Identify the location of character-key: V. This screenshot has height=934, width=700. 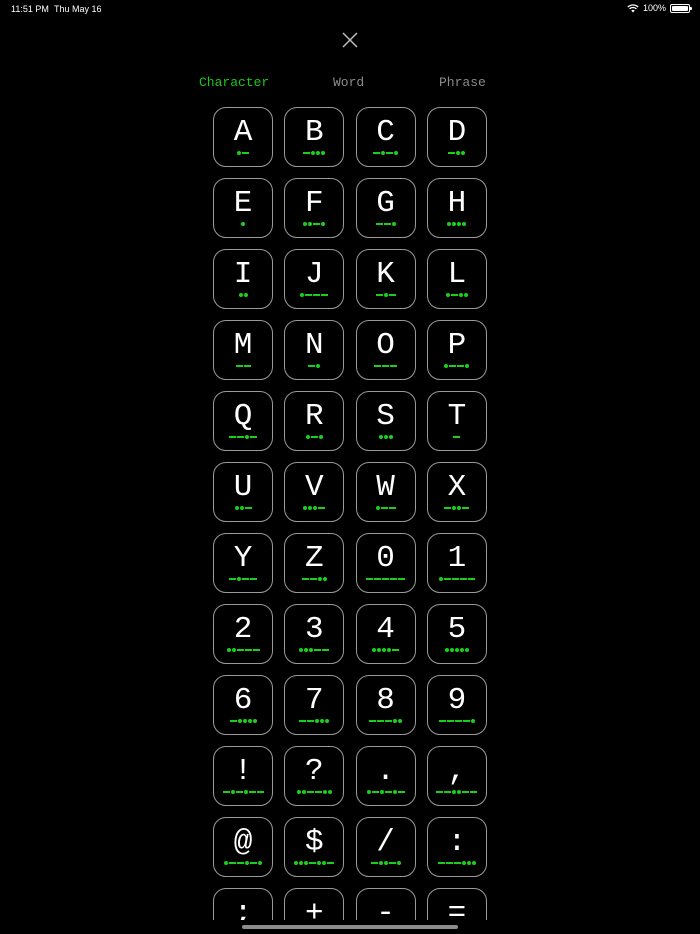
(314, 492).